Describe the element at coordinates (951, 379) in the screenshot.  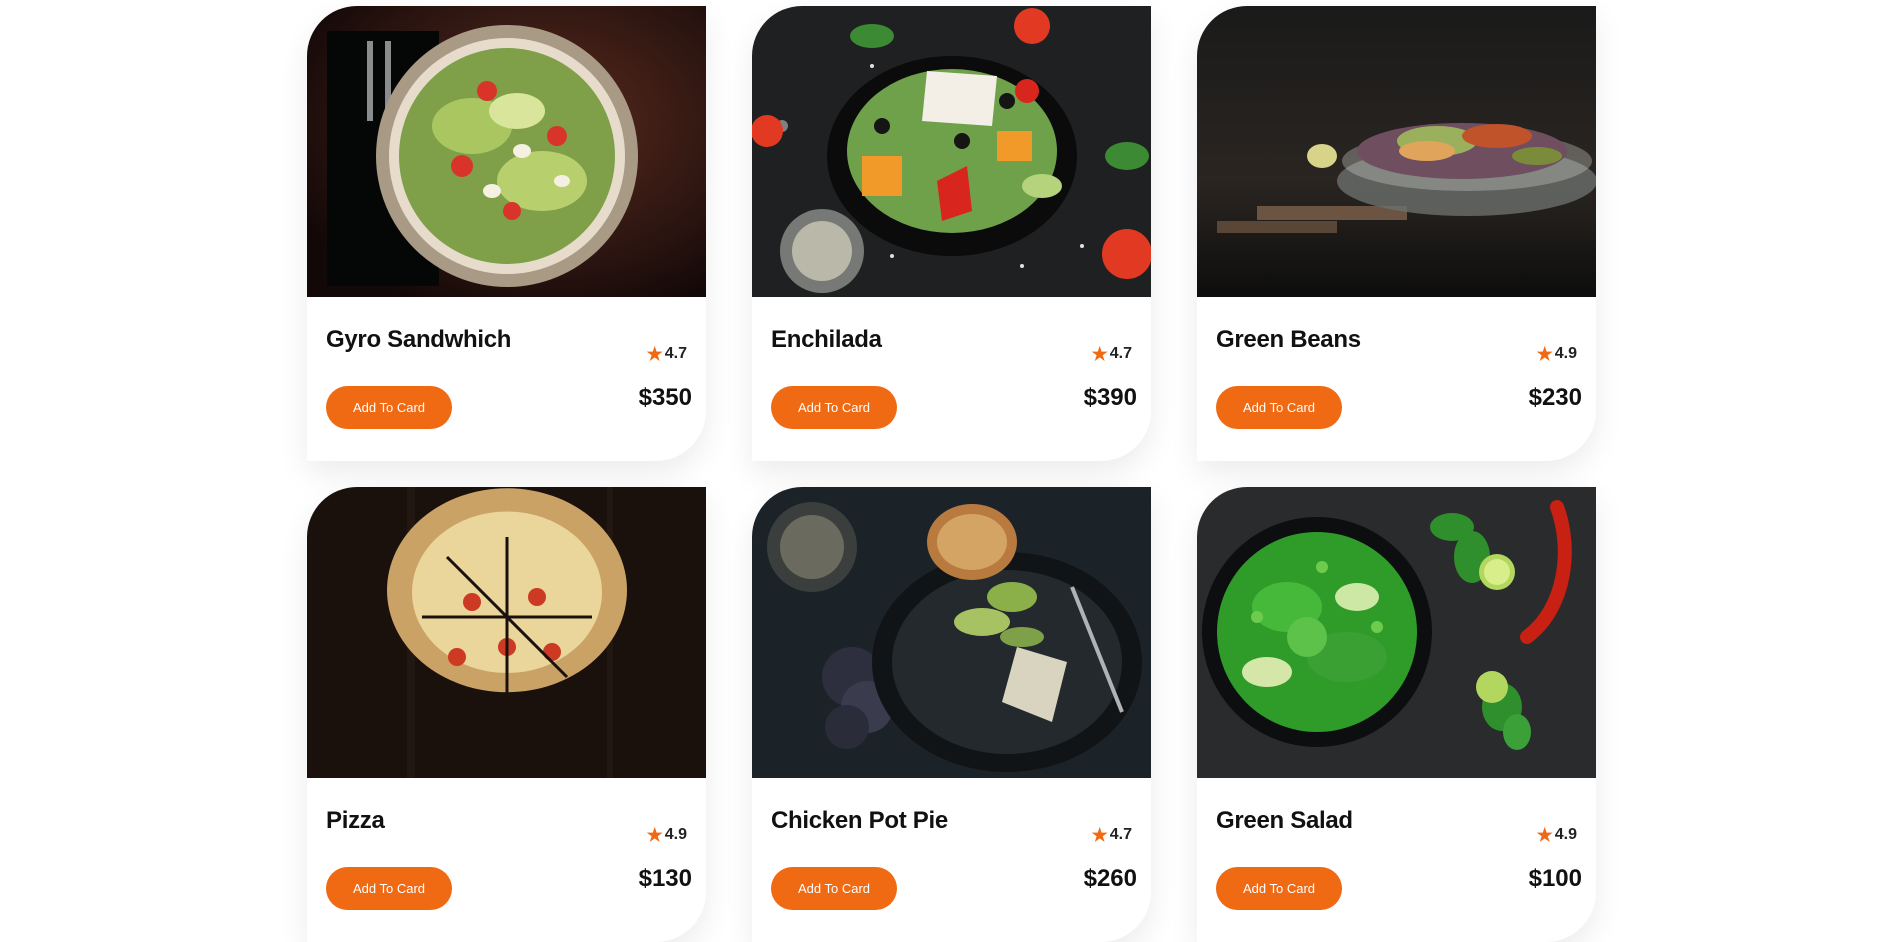
I see `card-info: Enchilada ★ 4.7 Add To Card $390` at that location.